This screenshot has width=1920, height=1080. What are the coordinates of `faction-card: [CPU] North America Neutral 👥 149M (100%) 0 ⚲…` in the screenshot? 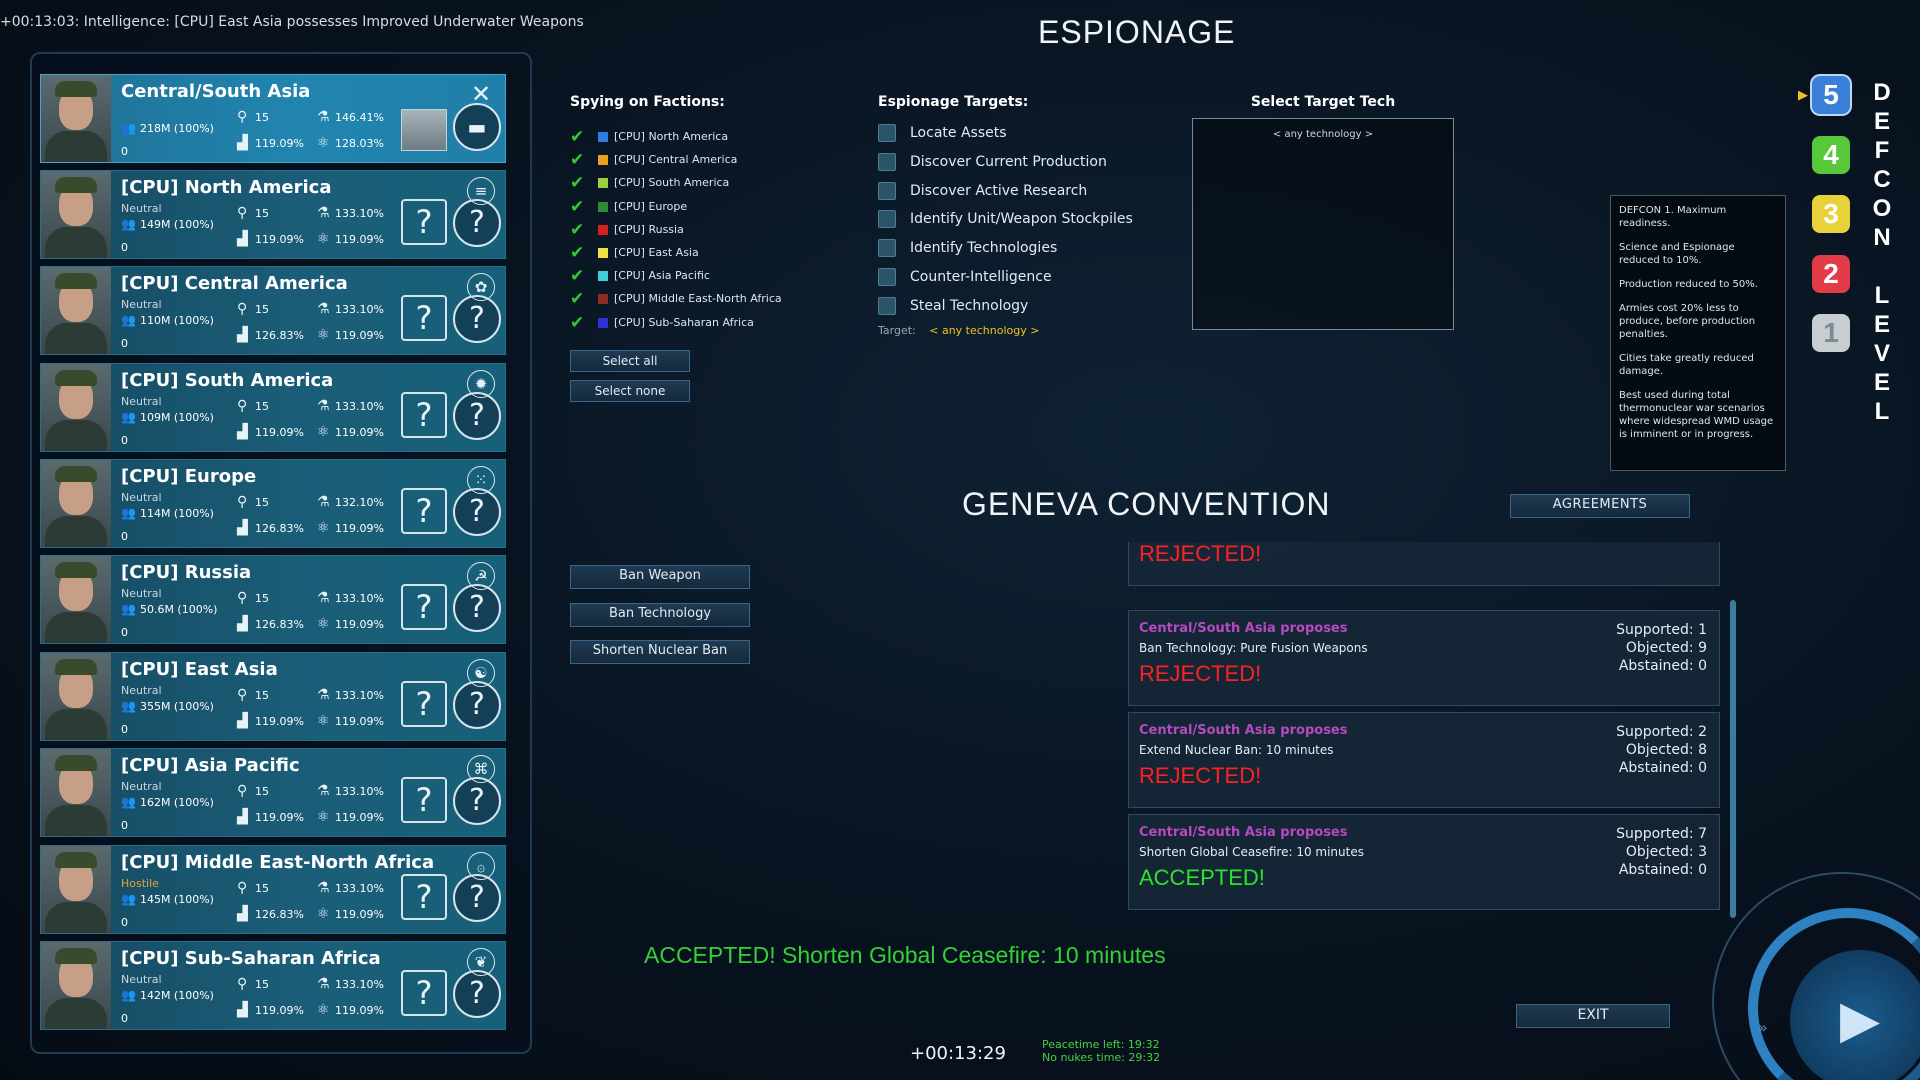 It's located at (273, 214).